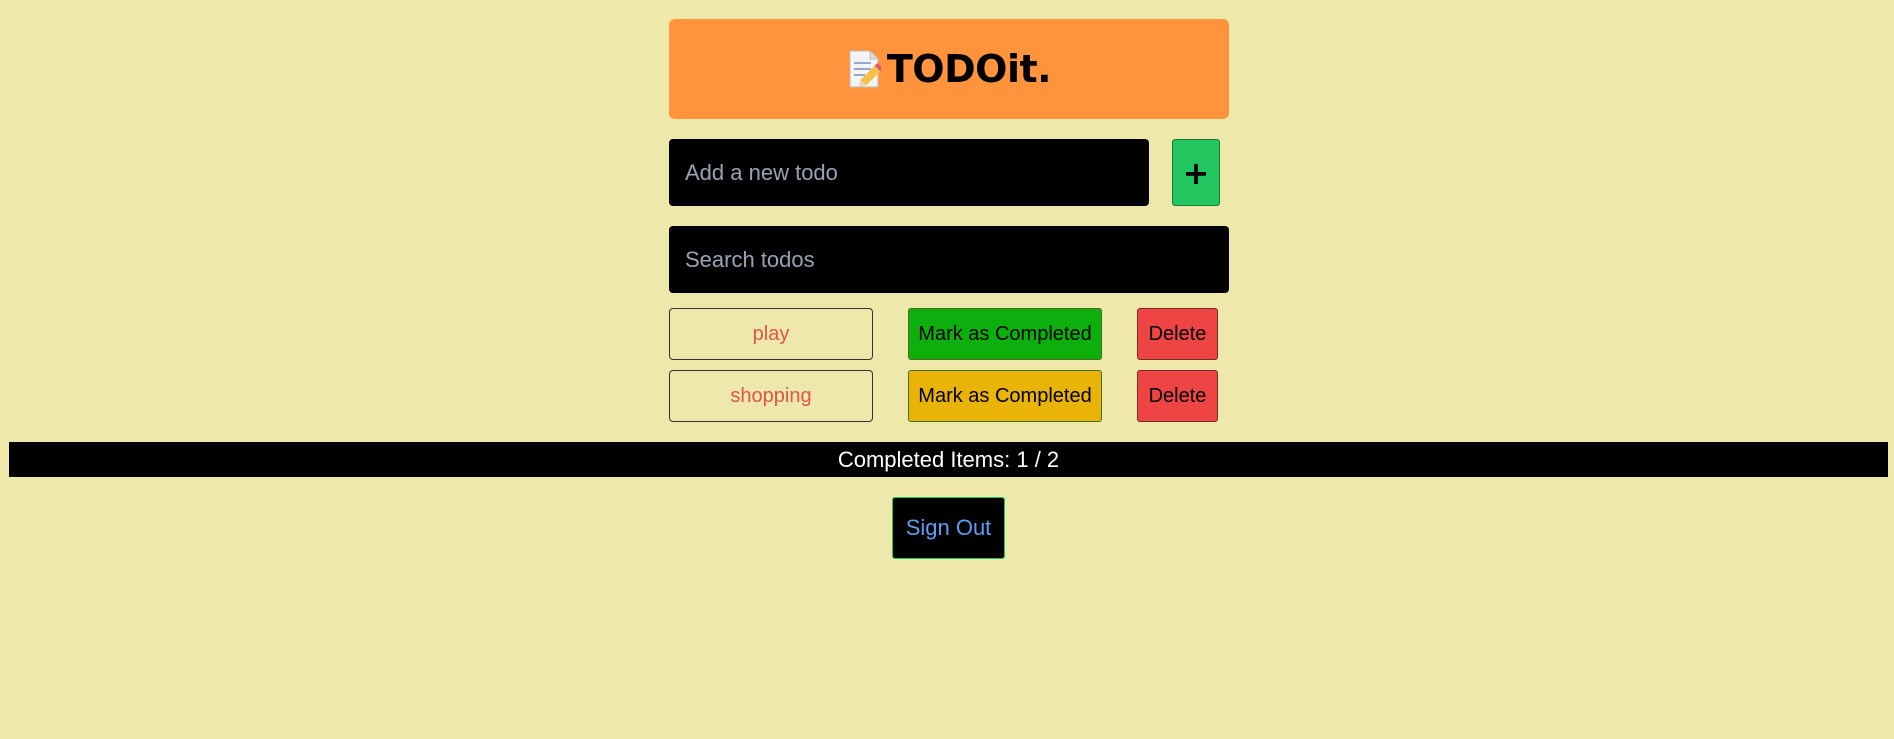 This screenshot has height=739, width=1894. Describe the element at coordinates (949, 259) in the screenshot. I see `search-todos-input` at that location.